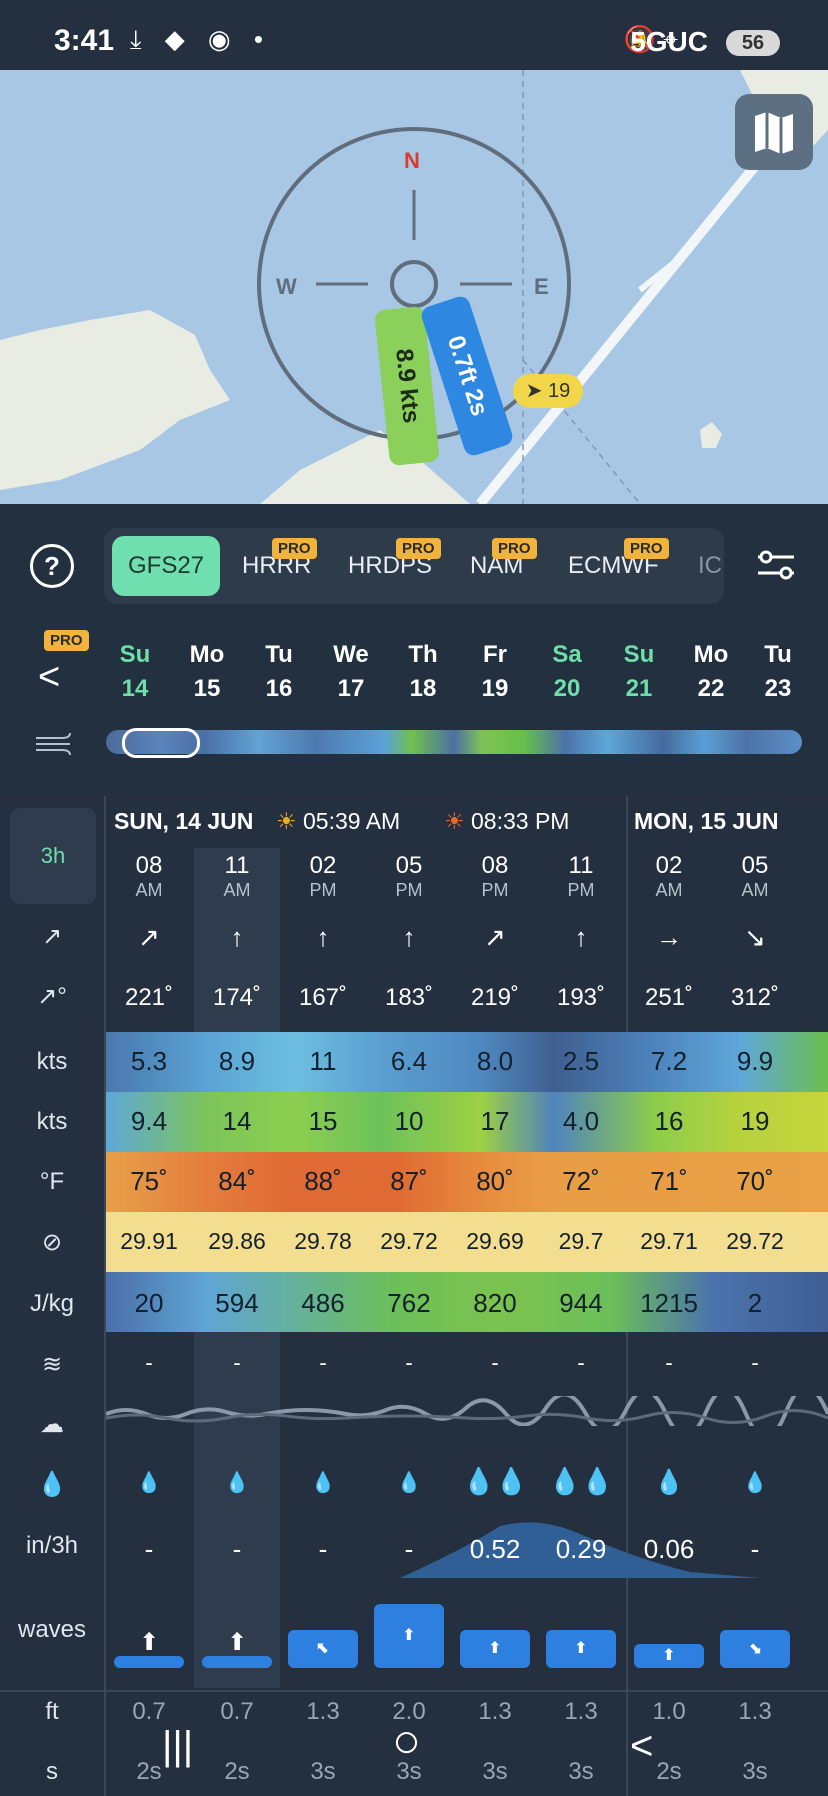 The width and height of the screenshot is (828, 1796). Describe the element at coordinates (52, 1424) in the screenshot. I see `cloud-icon: ☁` at that location.